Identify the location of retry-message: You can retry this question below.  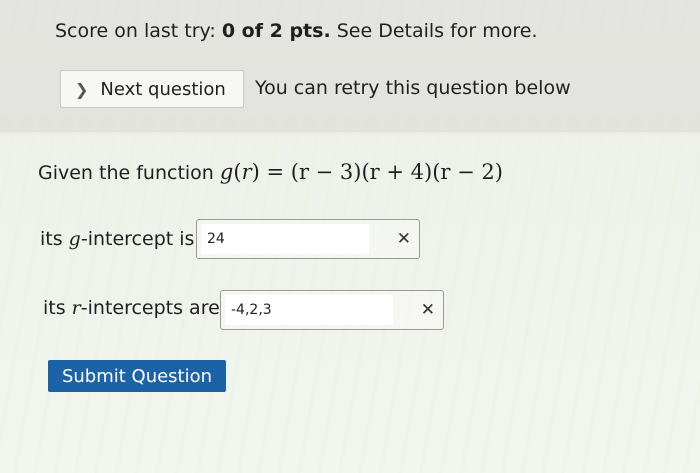
(413, 88).